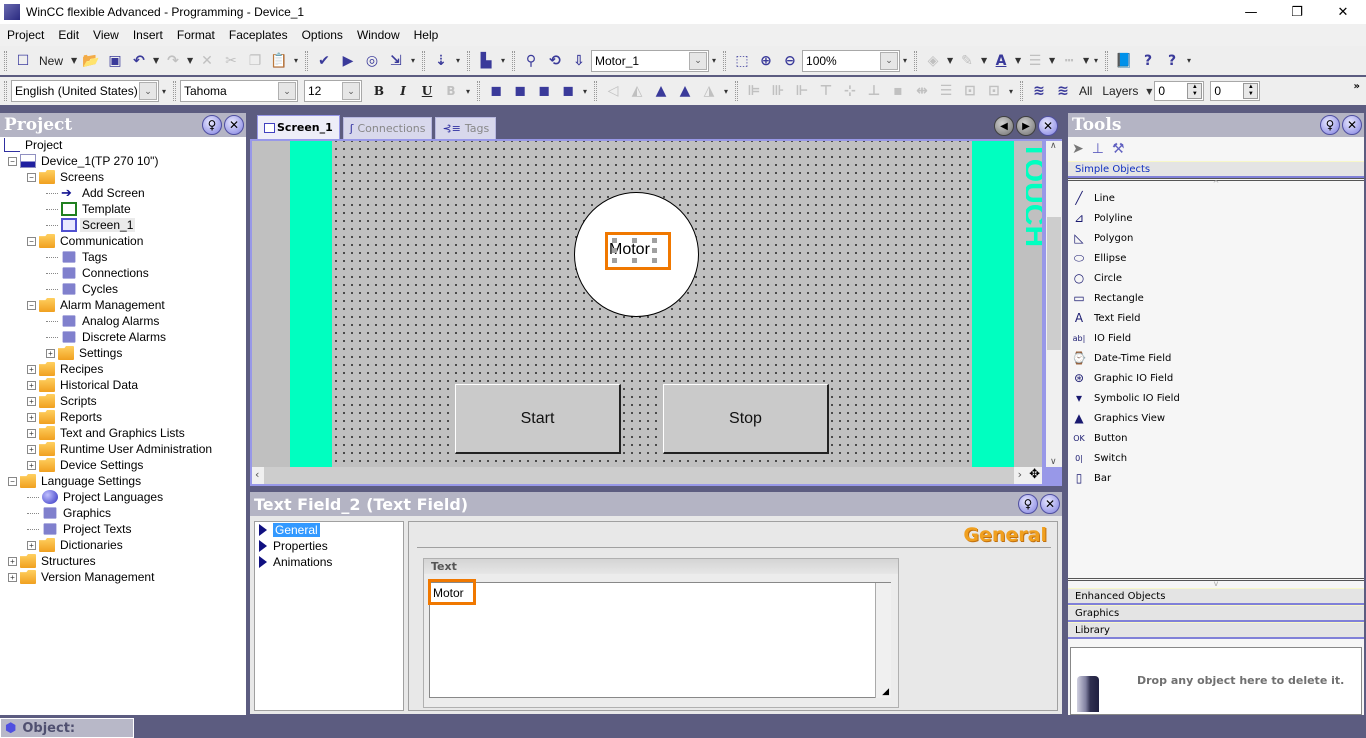 The image size is (1366, 738). What do you see at coordinates (329, 546) in the screenshot?
I see `nav-properties: Properties` at bounding box center [329, 546].